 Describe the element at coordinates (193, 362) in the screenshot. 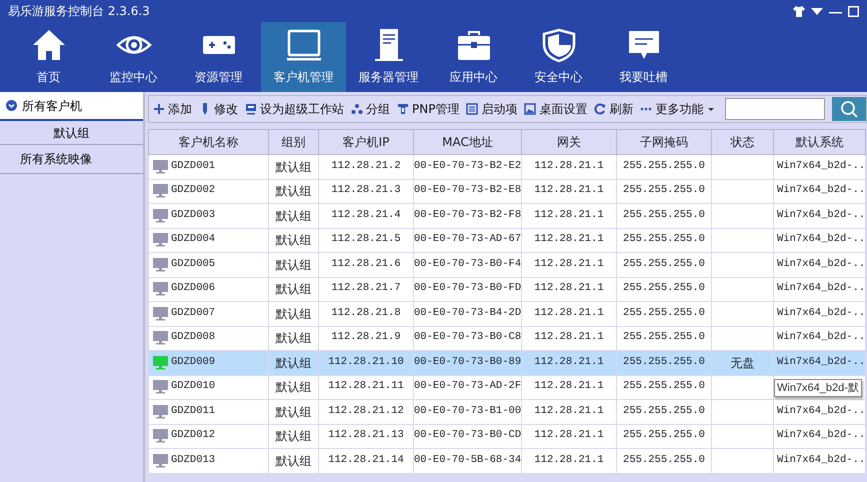

I see `client-name: GDZD009` at that location.